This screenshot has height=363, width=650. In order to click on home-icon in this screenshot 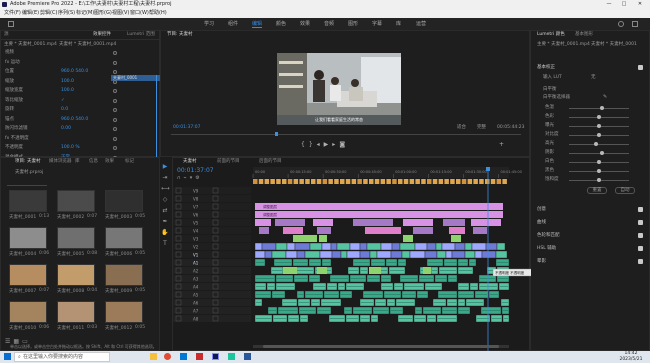, I will do `click(11, 24)`.